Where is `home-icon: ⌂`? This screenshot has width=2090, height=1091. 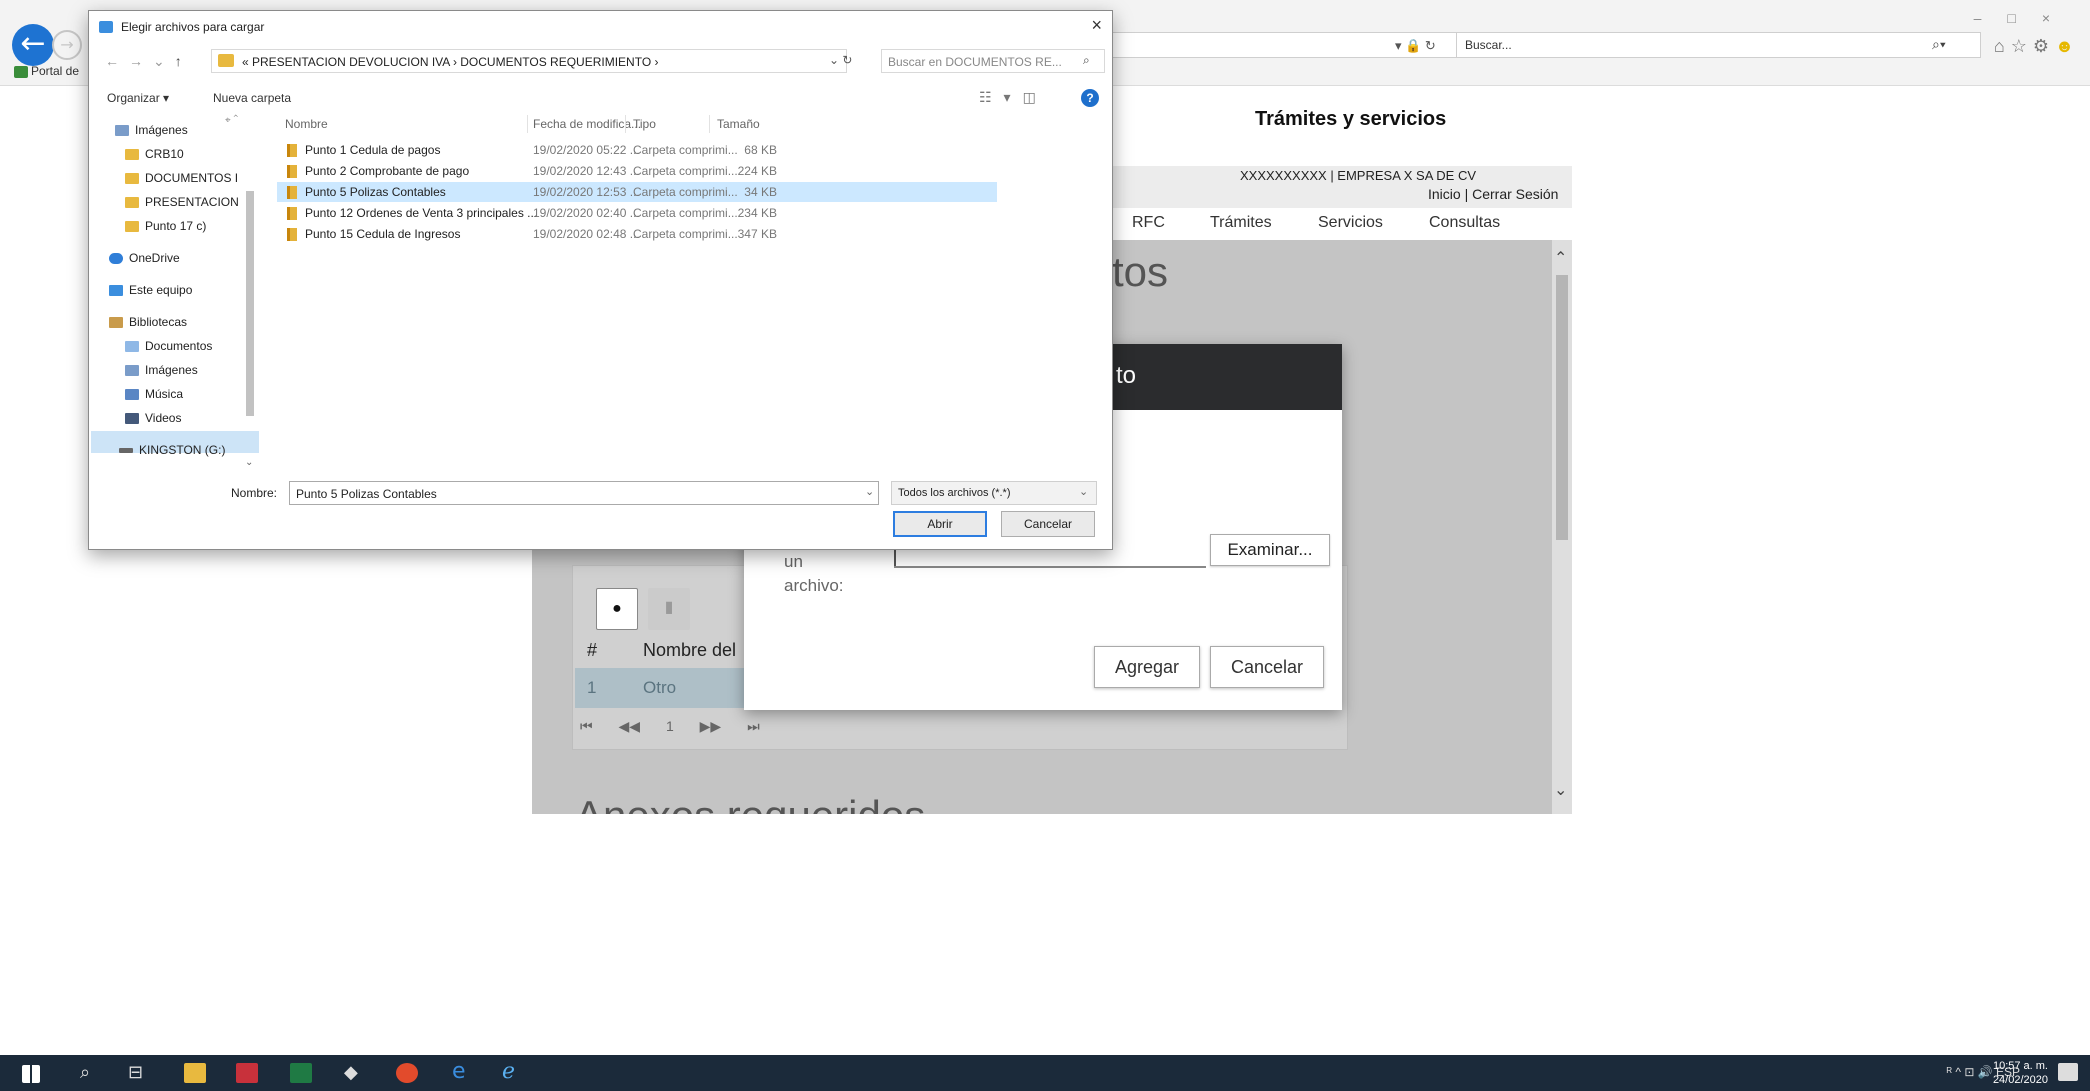 home-icon: ⌂ is located at coordinates (2002, 46).